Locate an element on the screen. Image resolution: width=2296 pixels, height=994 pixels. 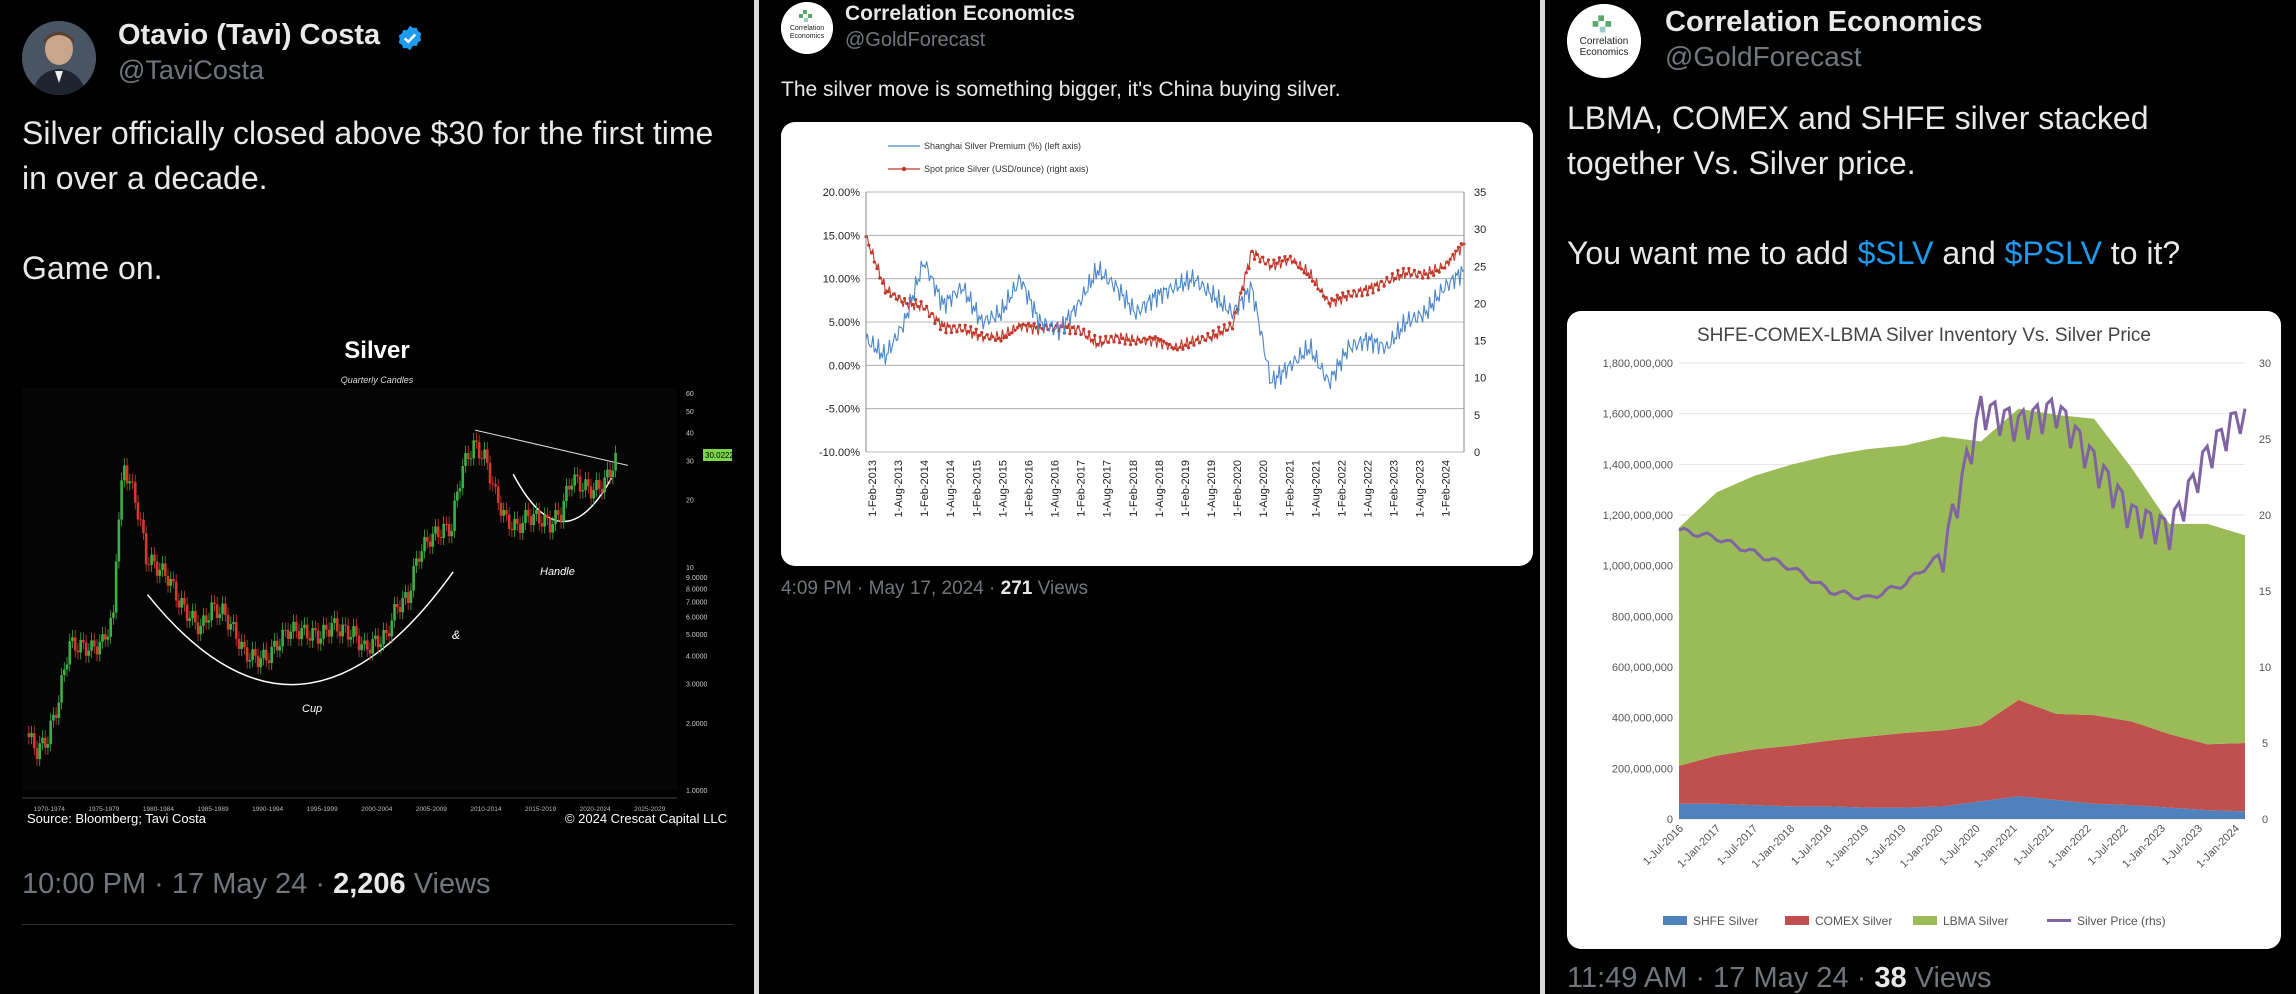
verified-badge-icon is located at coordinates (410, 40).